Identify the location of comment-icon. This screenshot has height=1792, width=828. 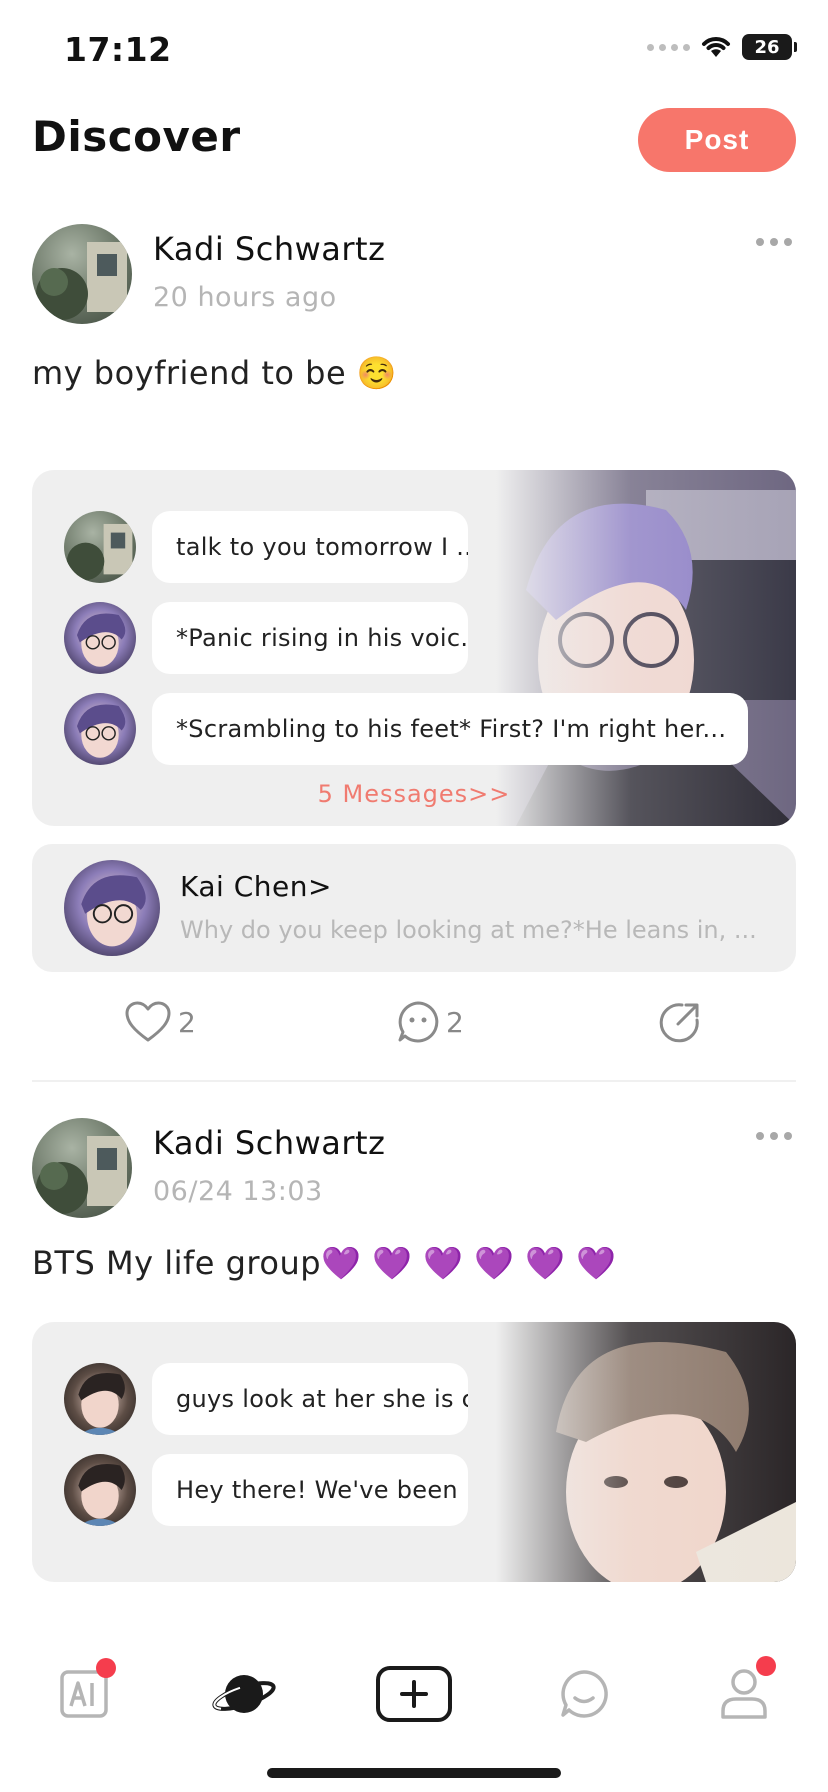
(418, 1022).